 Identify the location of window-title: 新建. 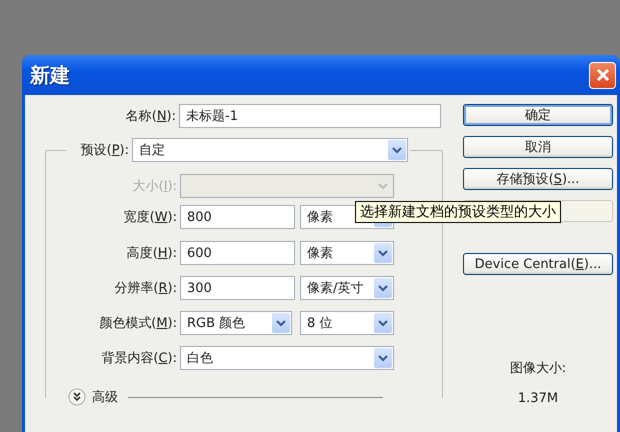
(50, 75).